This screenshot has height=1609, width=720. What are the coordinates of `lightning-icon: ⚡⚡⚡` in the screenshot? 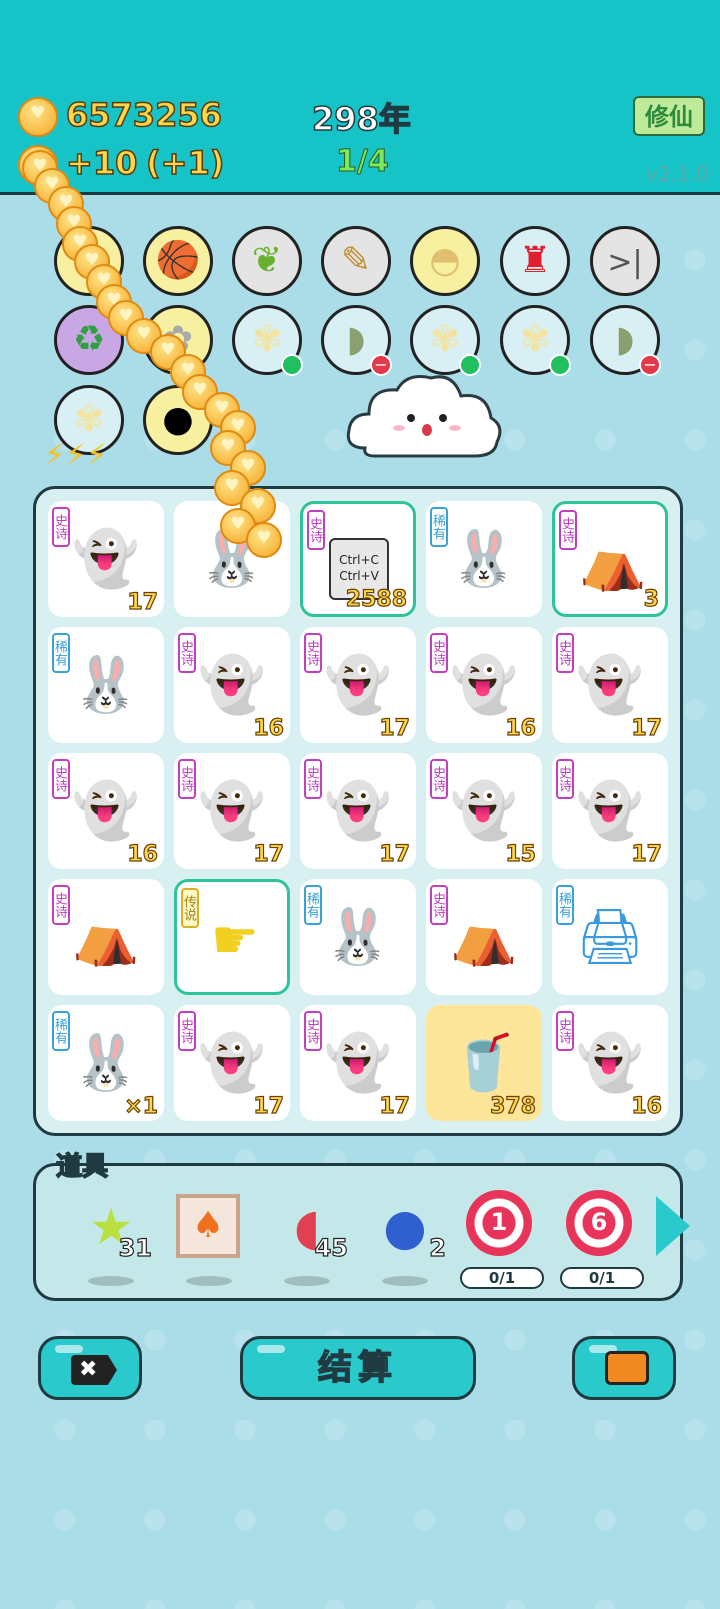 It's located at (76, 455).